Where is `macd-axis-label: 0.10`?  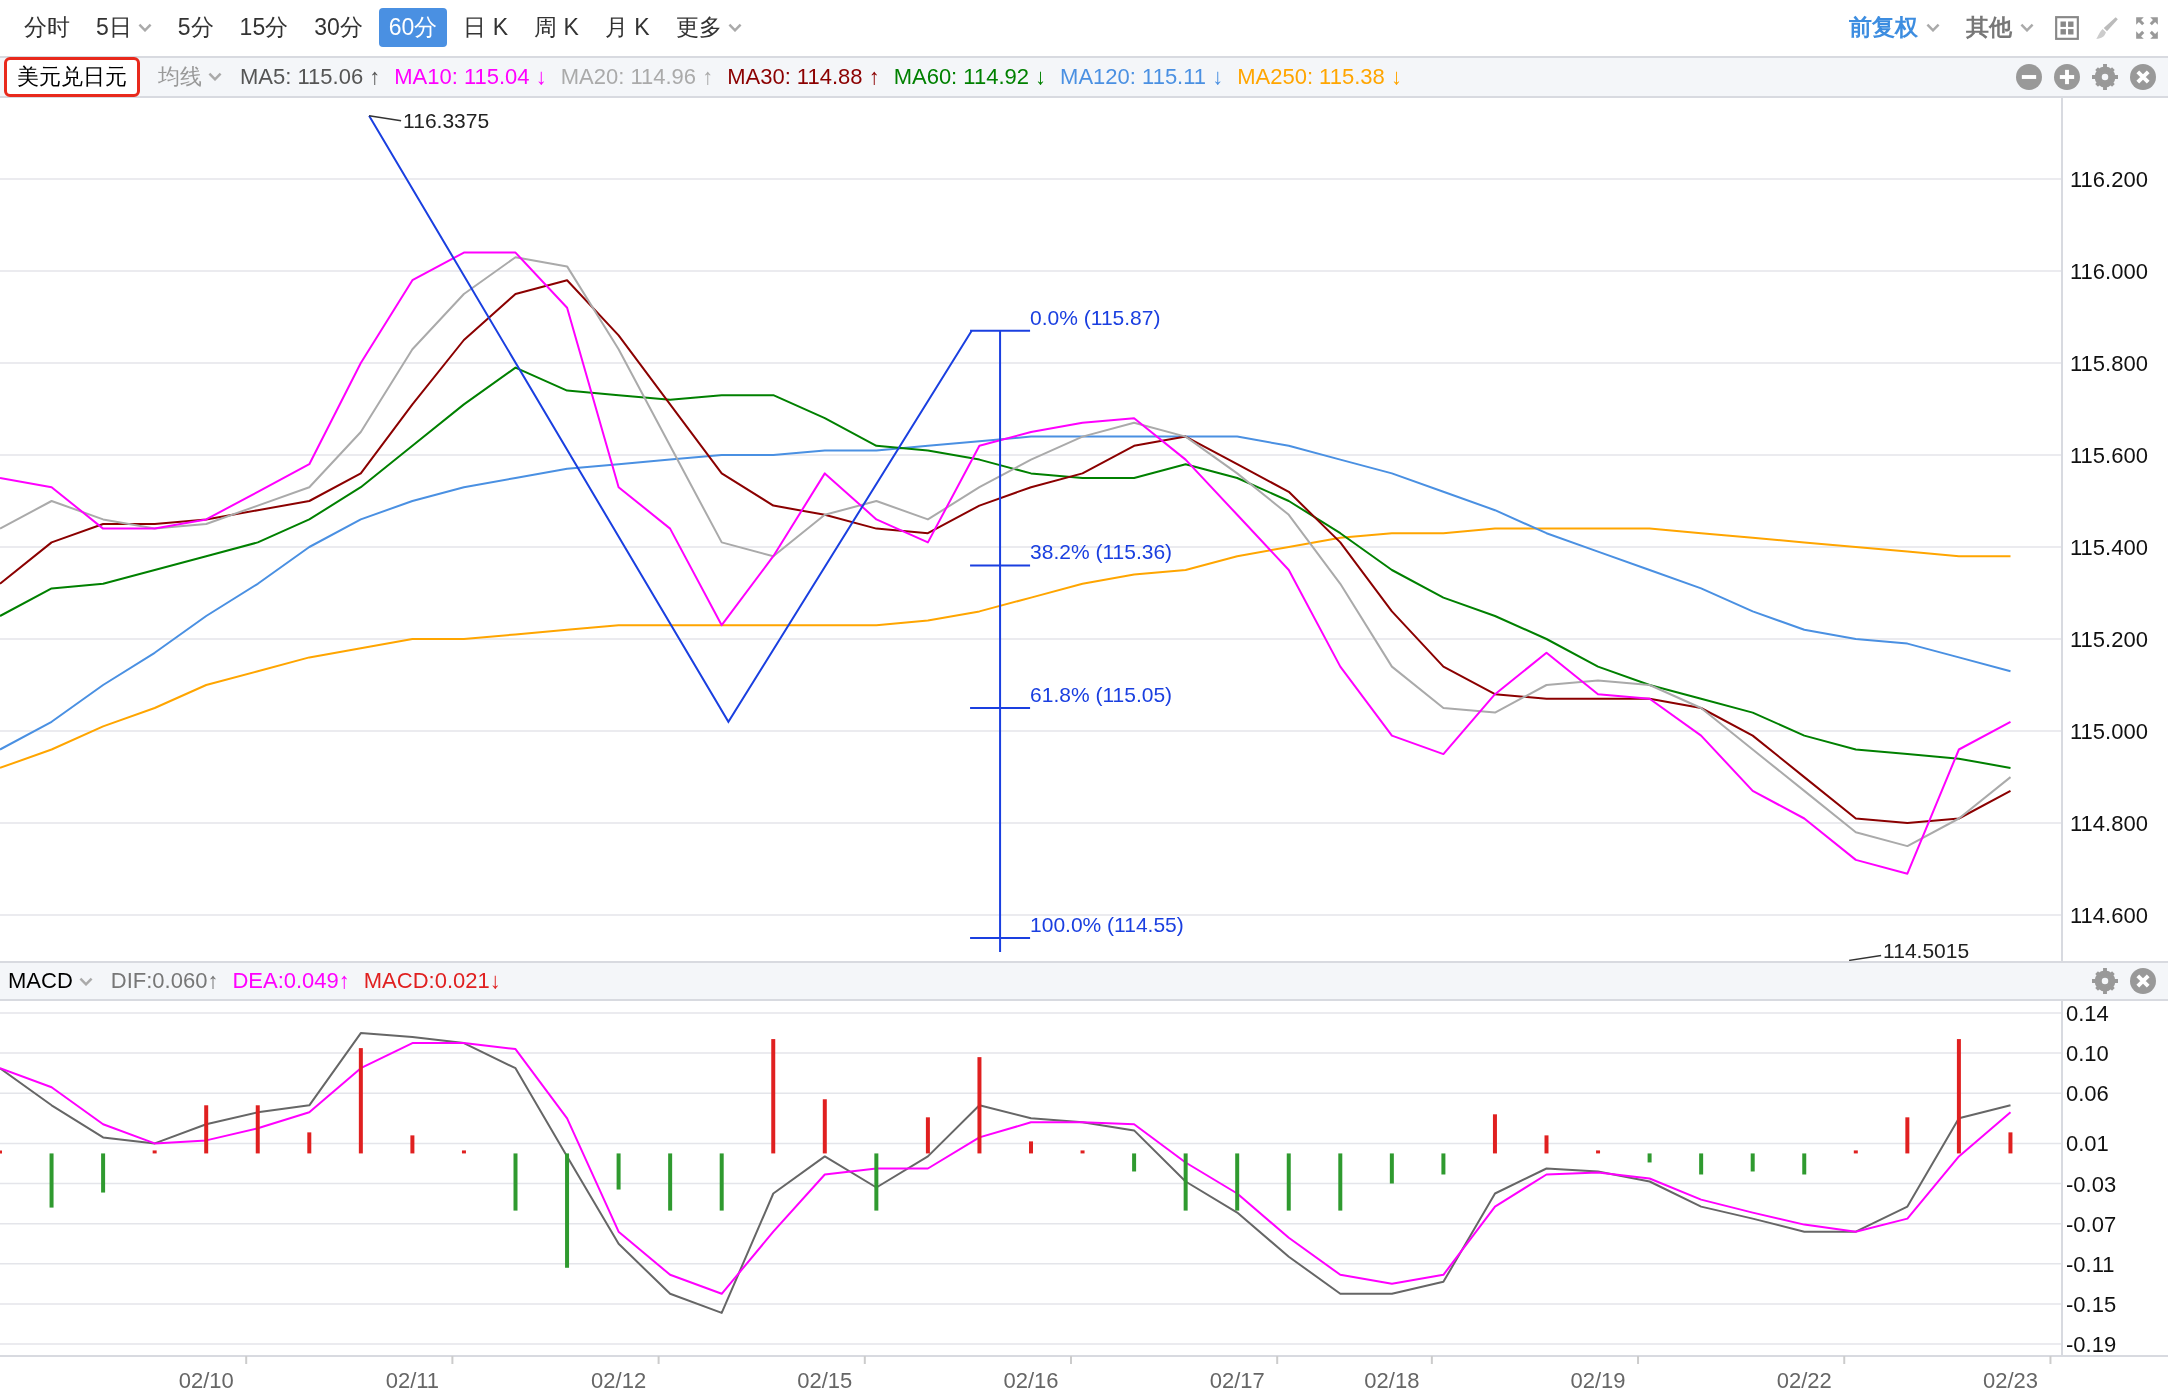
macd-axis-label: 0.10 is located at coordinates (2087, 1054).